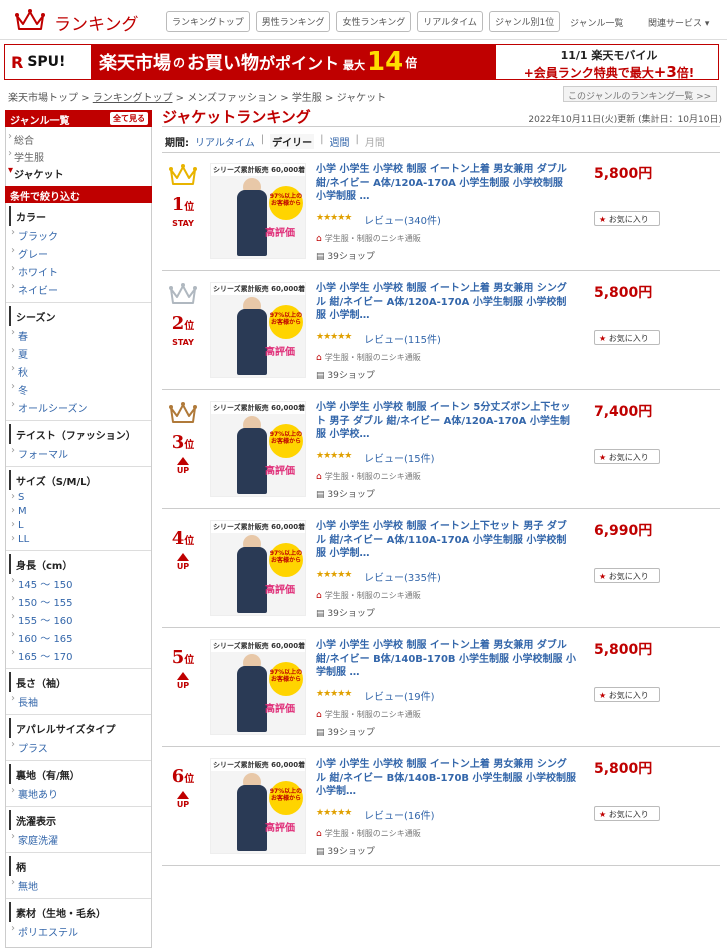 This screenshot has height=948, width=727. Describe the element at coordinates (78, 139) in the screenshot. I see `genre-item: 総合` at that location.